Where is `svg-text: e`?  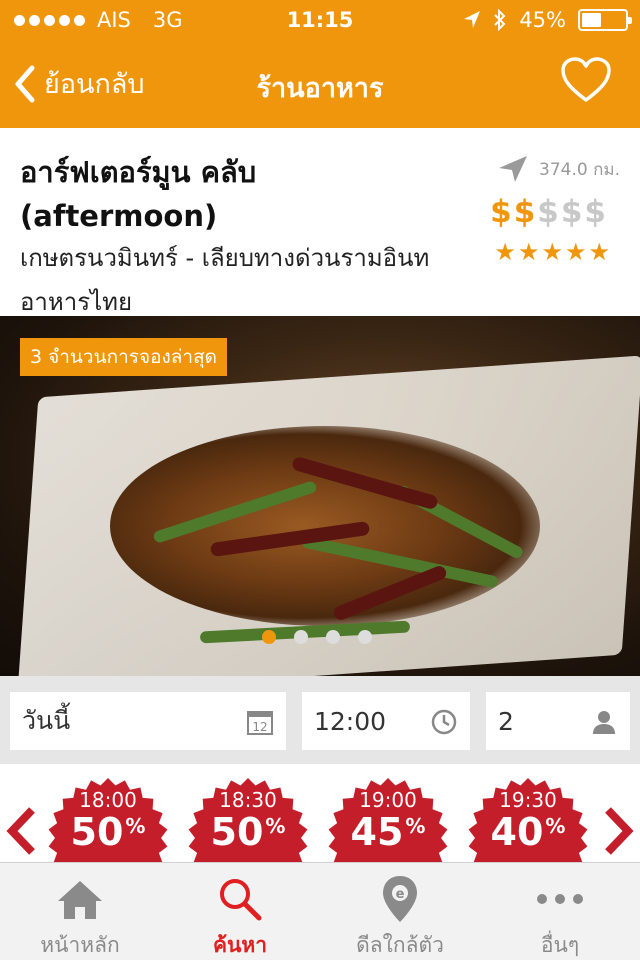
svg-text: e is located at coordinates (400, 894).